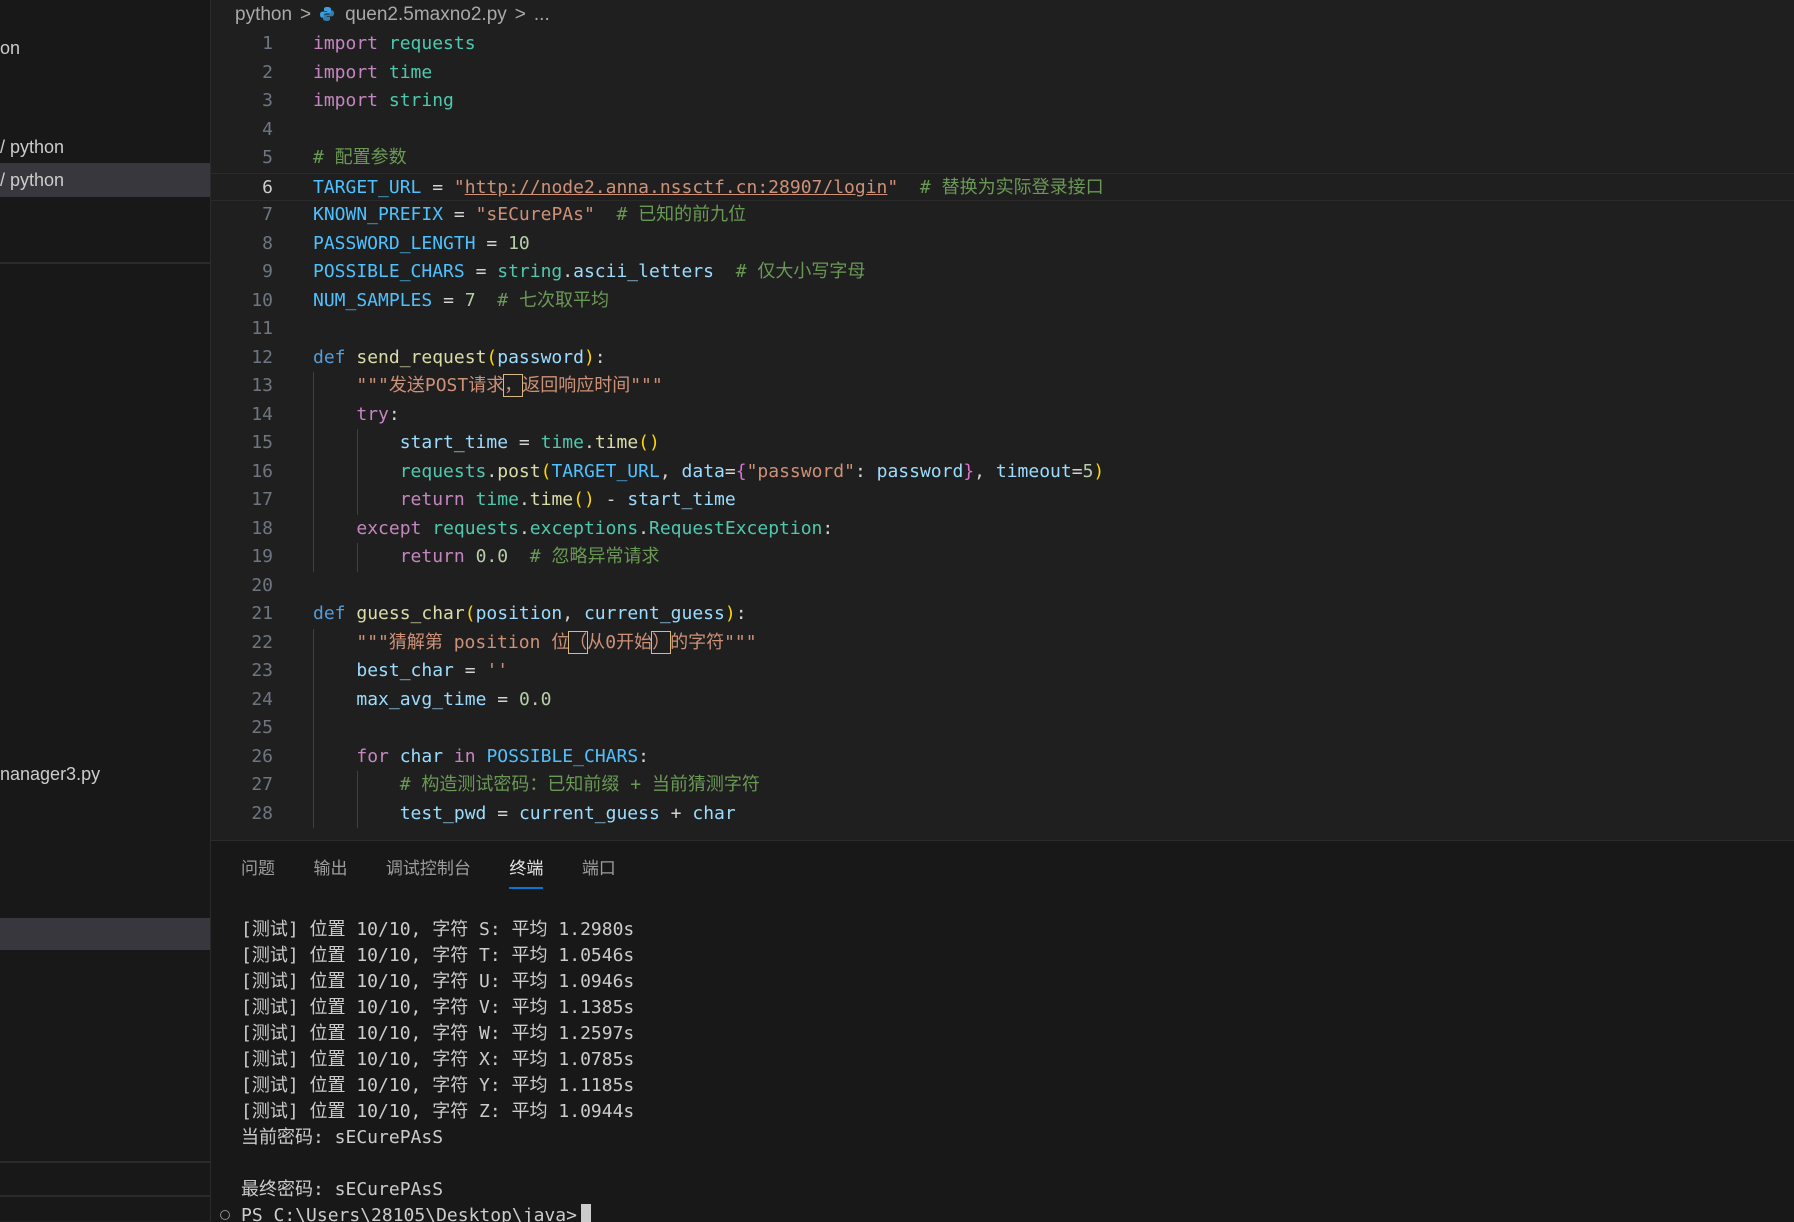 Image resolution: width=1794 pixels, height=1222 pixels. What do you see at coordinates (330, 869) in the screenshot?
I see `tab-output: 输出` at bounding box center [330, 869].